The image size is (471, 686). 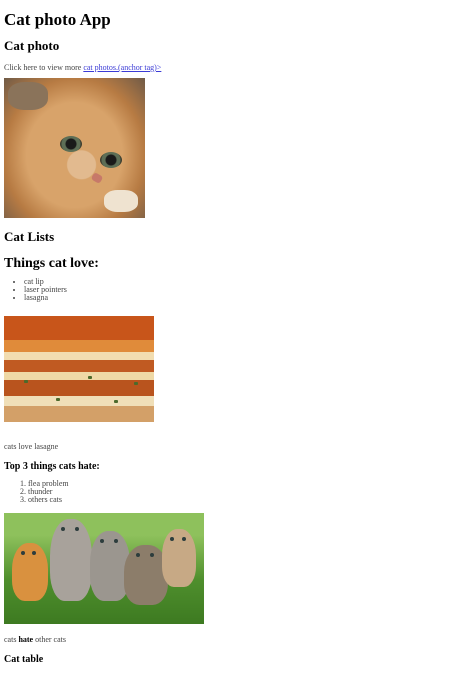 What do you see at coordinates (245, 298) in the screenshot?
I see `list-item: lasagna` at bounding box center [245, 298].